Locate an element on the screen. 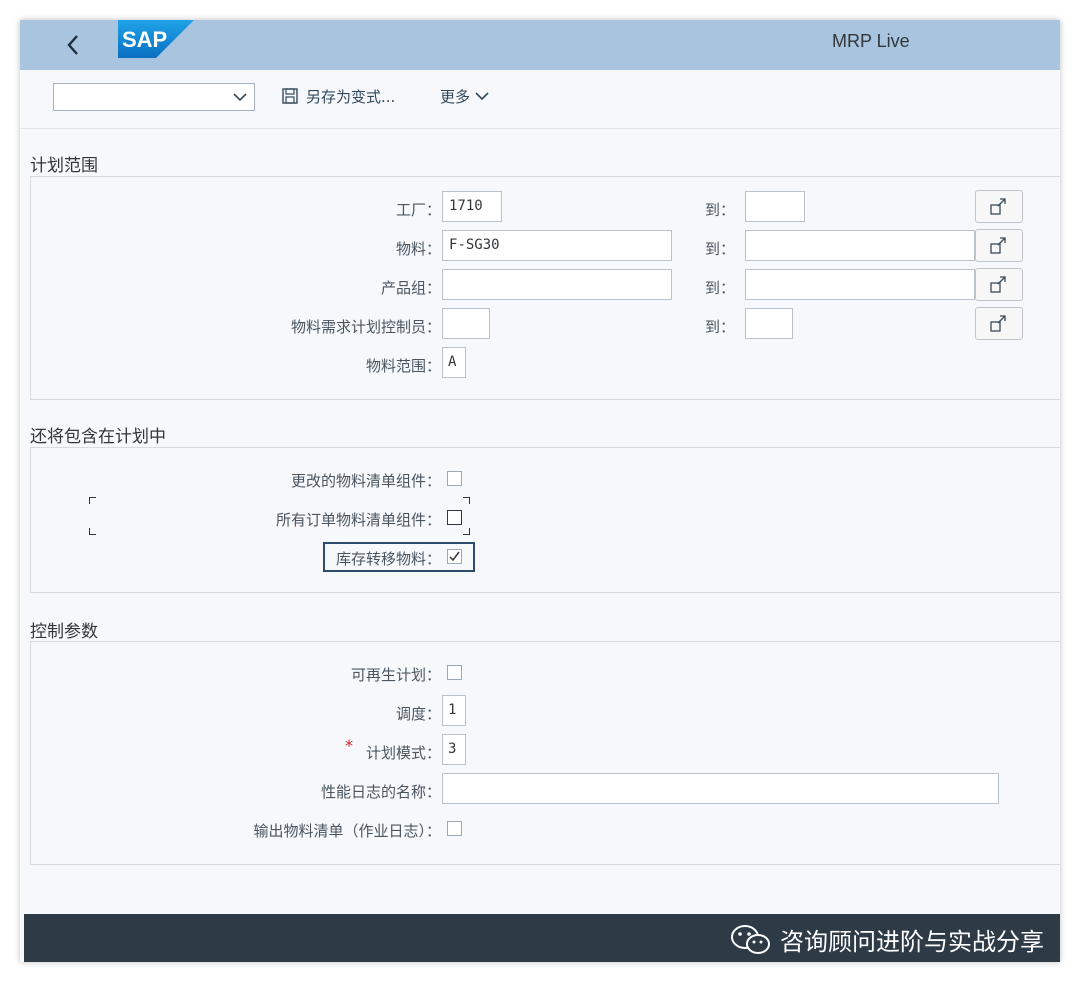 This screenshot has width=1080, height=985. watermark: 咨询顾问进阶与实战分享 is located at coordinates (887, 939).